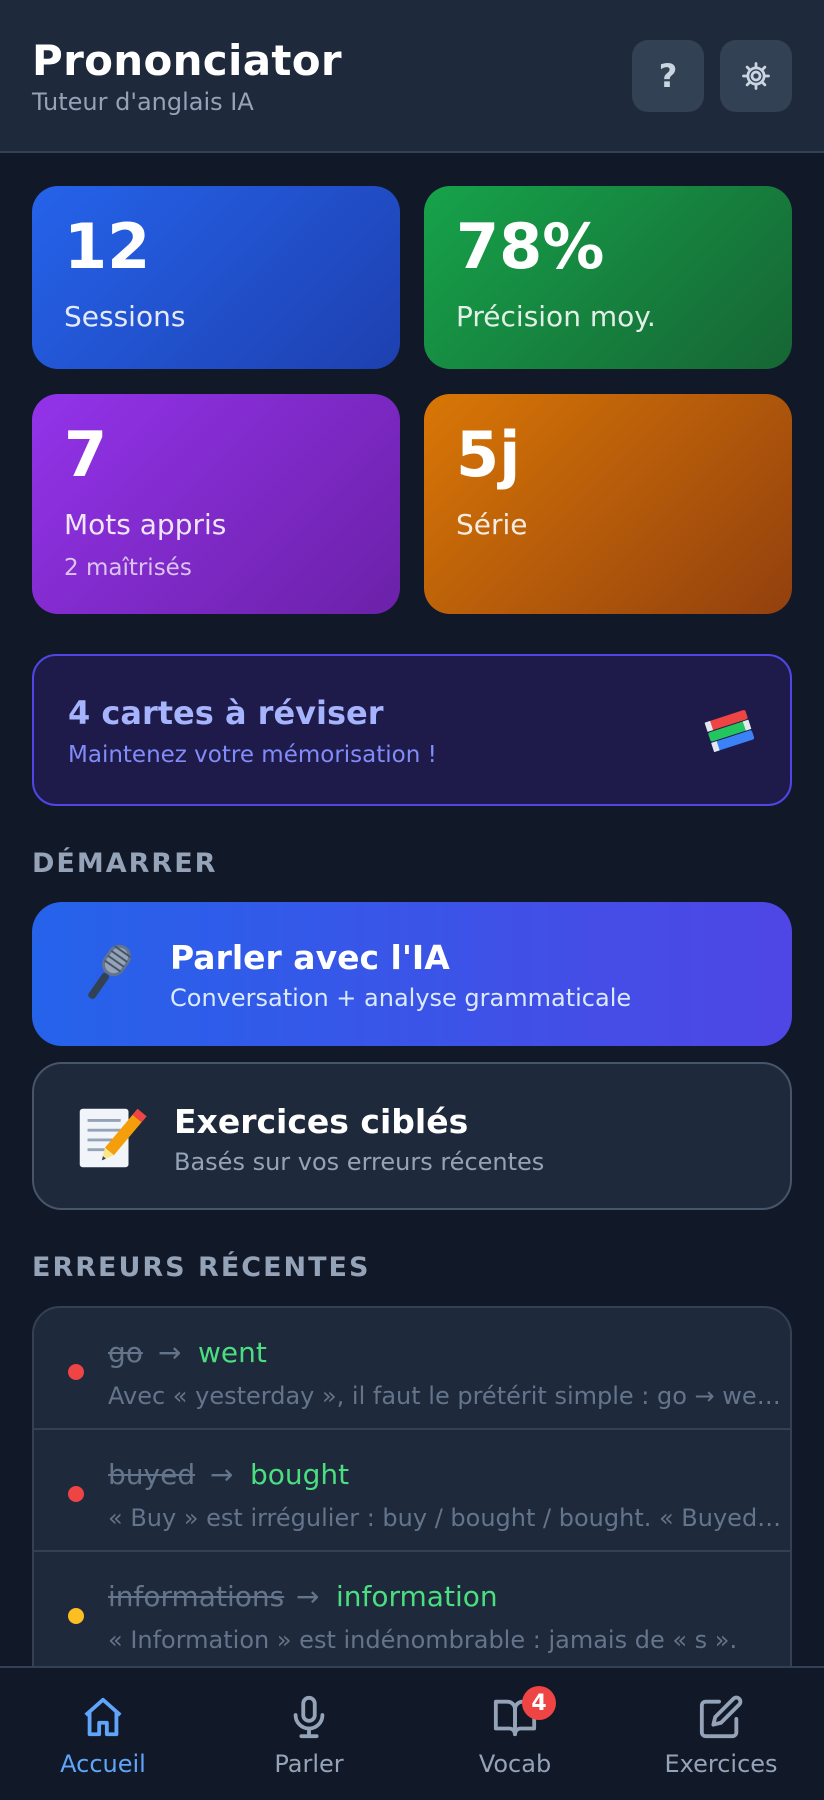  Describe the element at coordinates (321, 1121) in the screenshot. I see `action-title: Exercices ciblés` at that location.